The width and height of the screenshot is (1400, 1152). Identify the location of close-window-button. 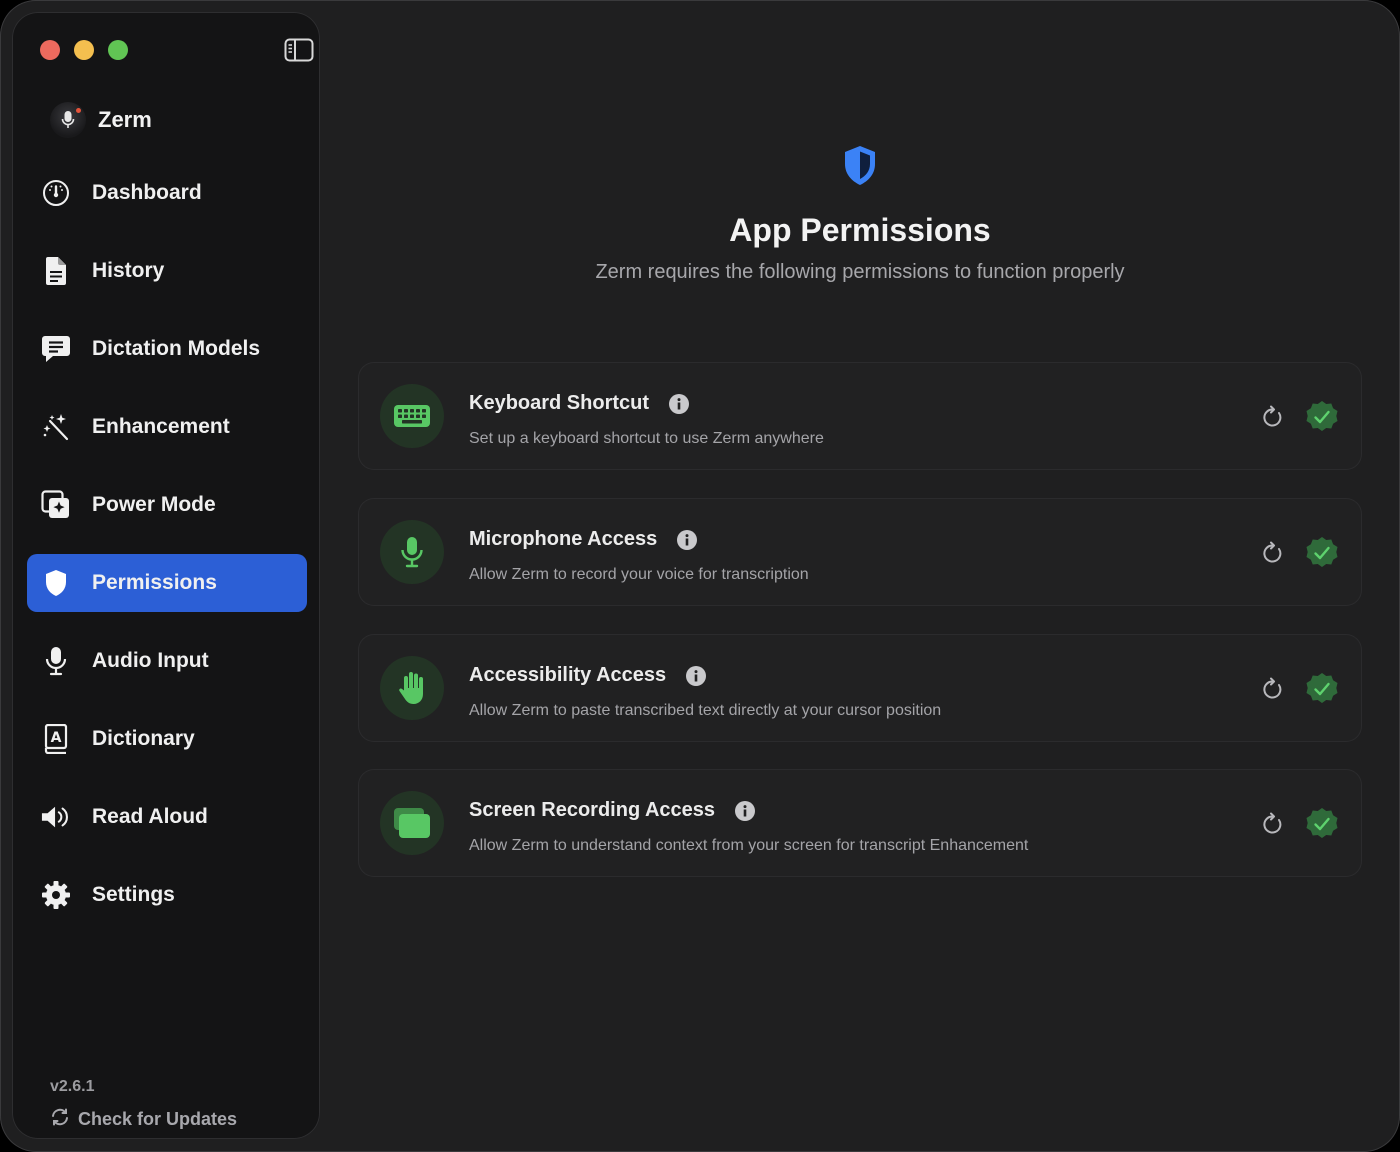
(50, 50).